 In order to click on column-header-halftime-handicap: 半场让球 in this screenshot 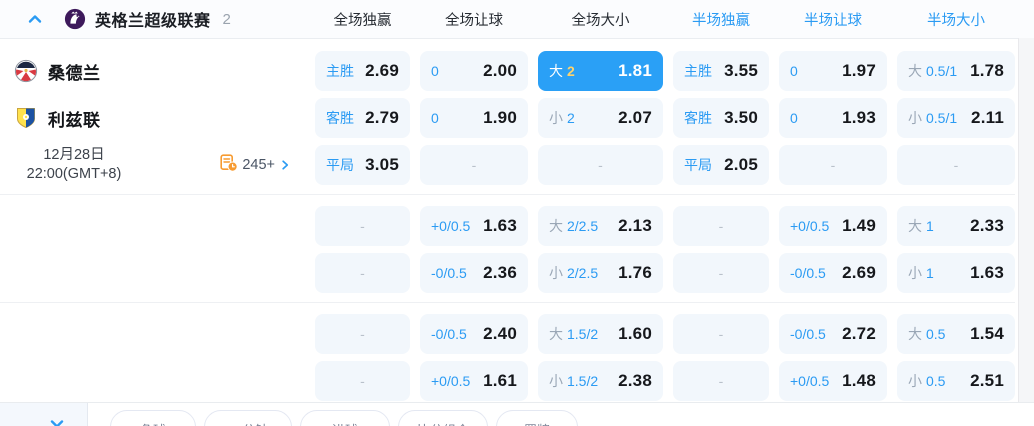, I will do `click(833, 20)`.